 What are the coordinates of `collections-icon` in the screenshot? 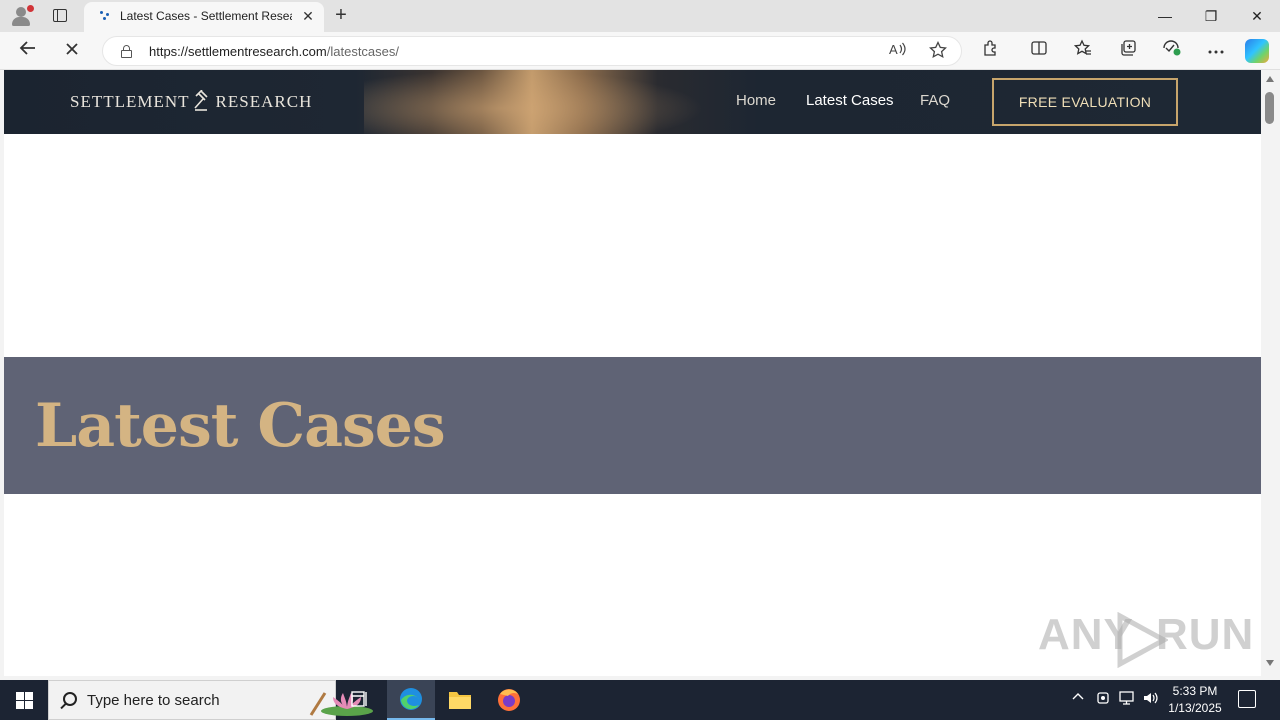 It's located at (1128, 51).